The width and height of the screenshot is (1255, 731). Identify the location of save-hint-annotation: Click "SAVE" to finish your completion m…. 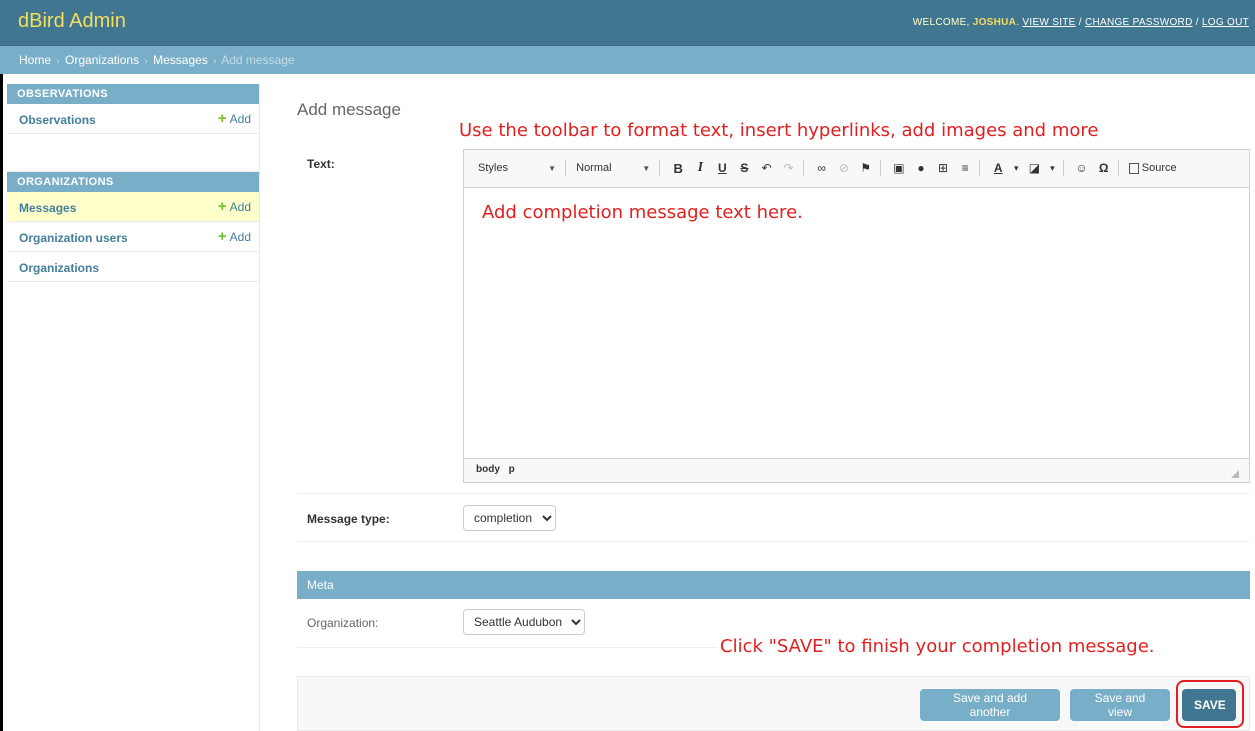
(937, 646).